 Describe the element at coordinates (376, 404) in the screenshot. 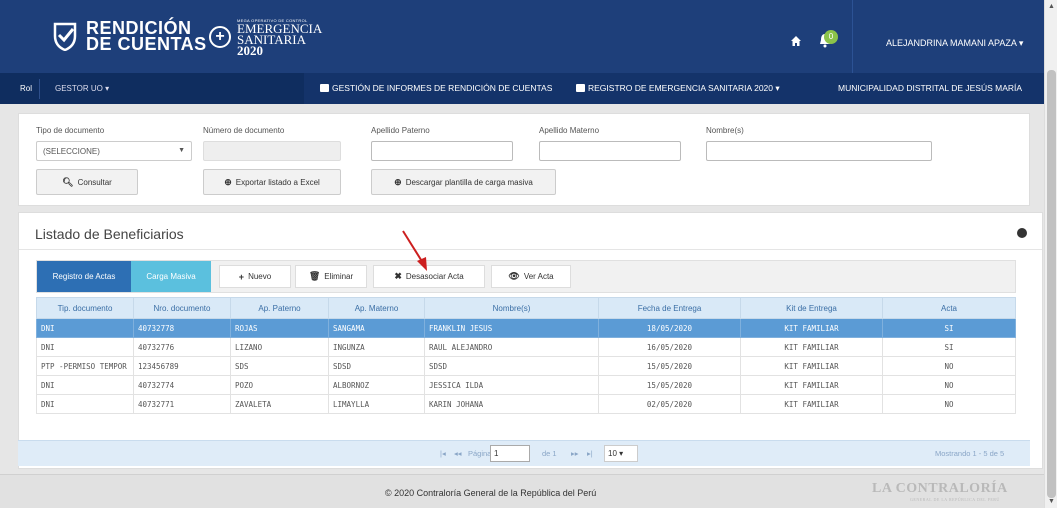

I see `cell-ap-materno: LIMAYLLA` at that location.